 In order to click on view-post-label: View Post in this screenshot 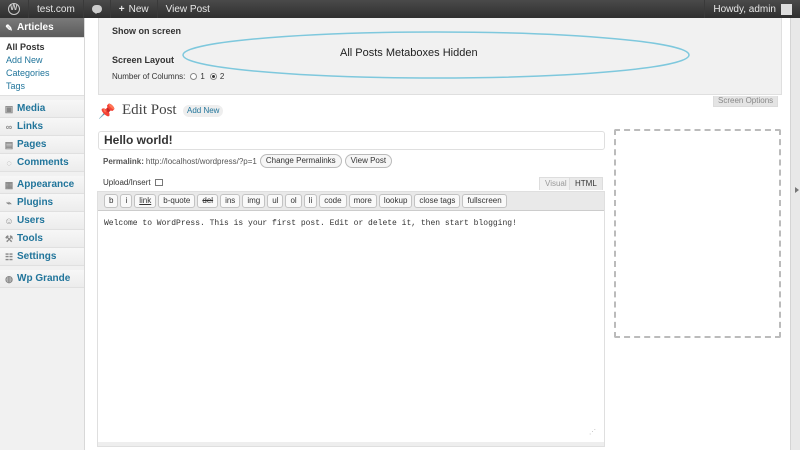, I will do `click(187, 9)`.